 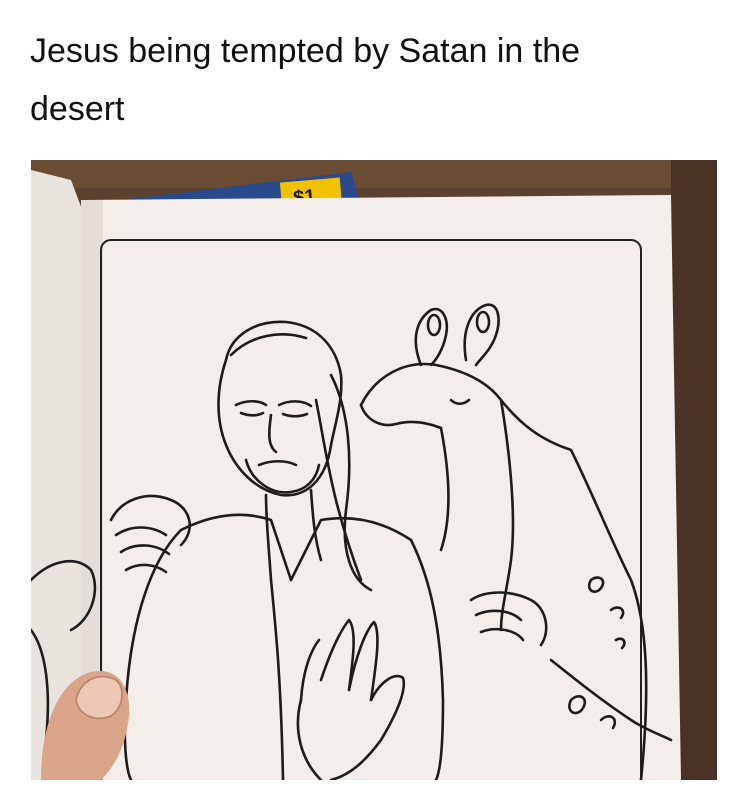 I want to click on caption-line-2: desert, so click(x=77, y=109).